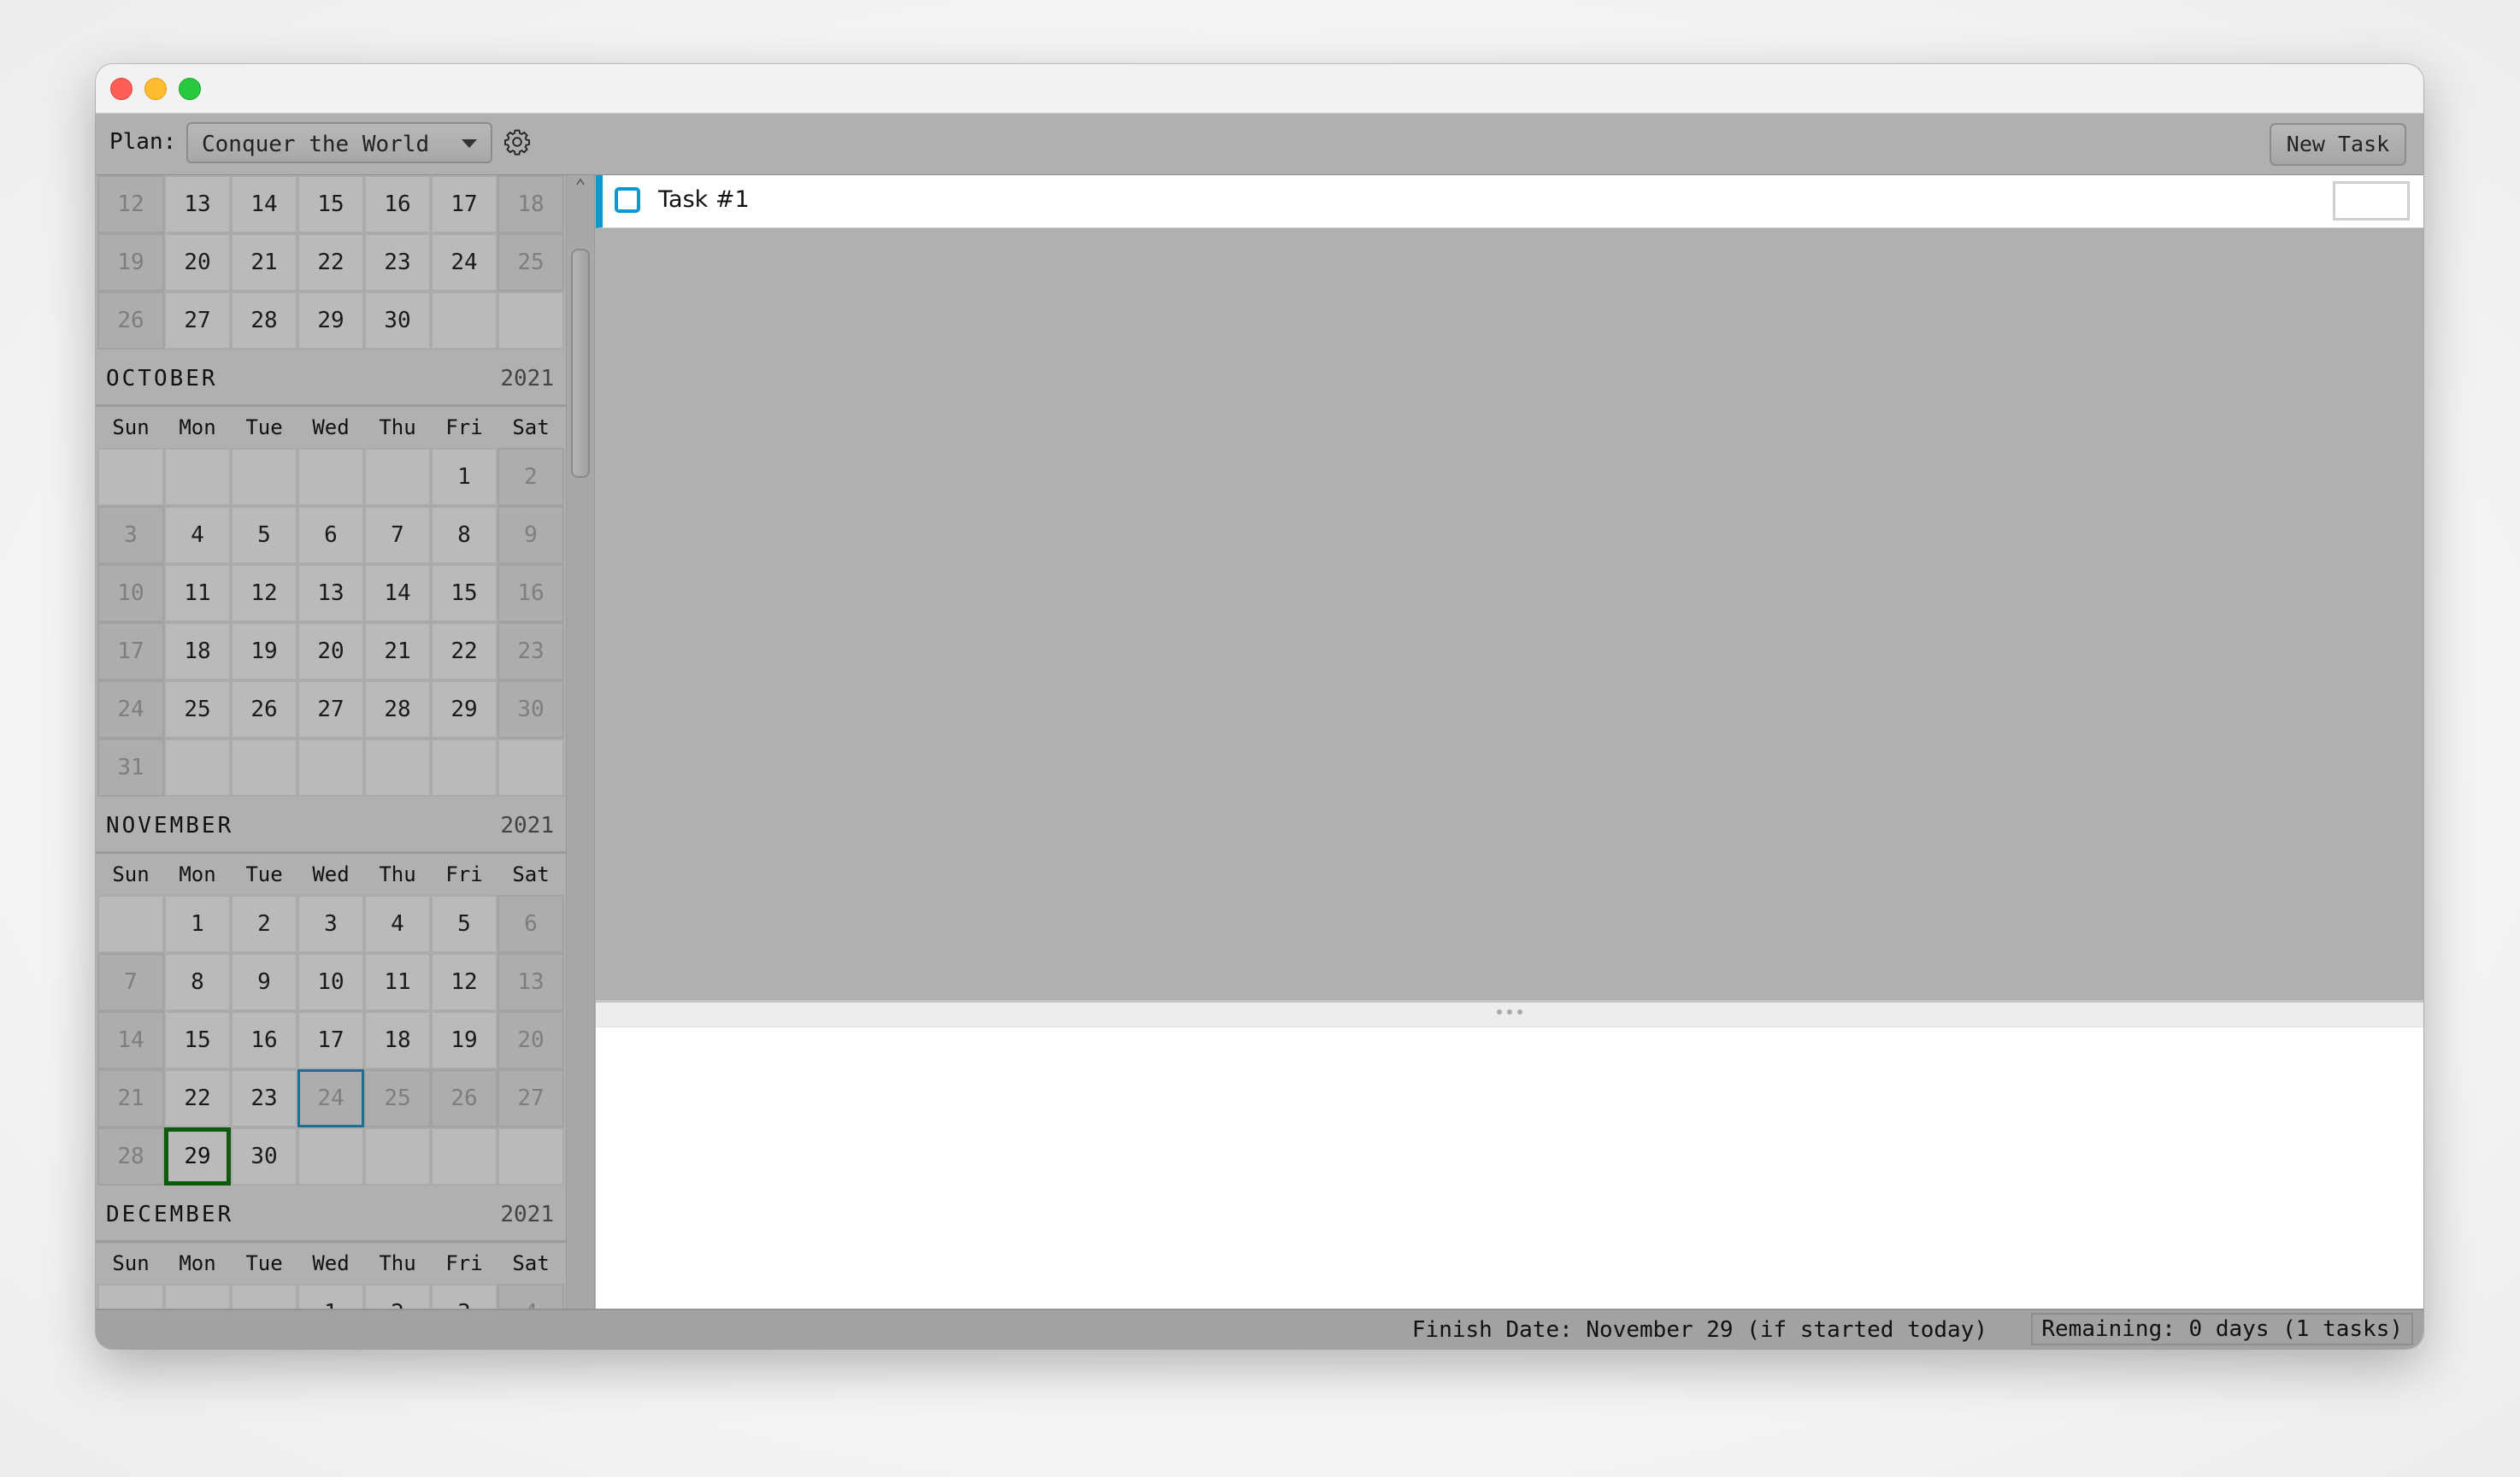 The width and height of the screenshot is (2520, 1477). I want to click on title-bar, so click(1259, 89).